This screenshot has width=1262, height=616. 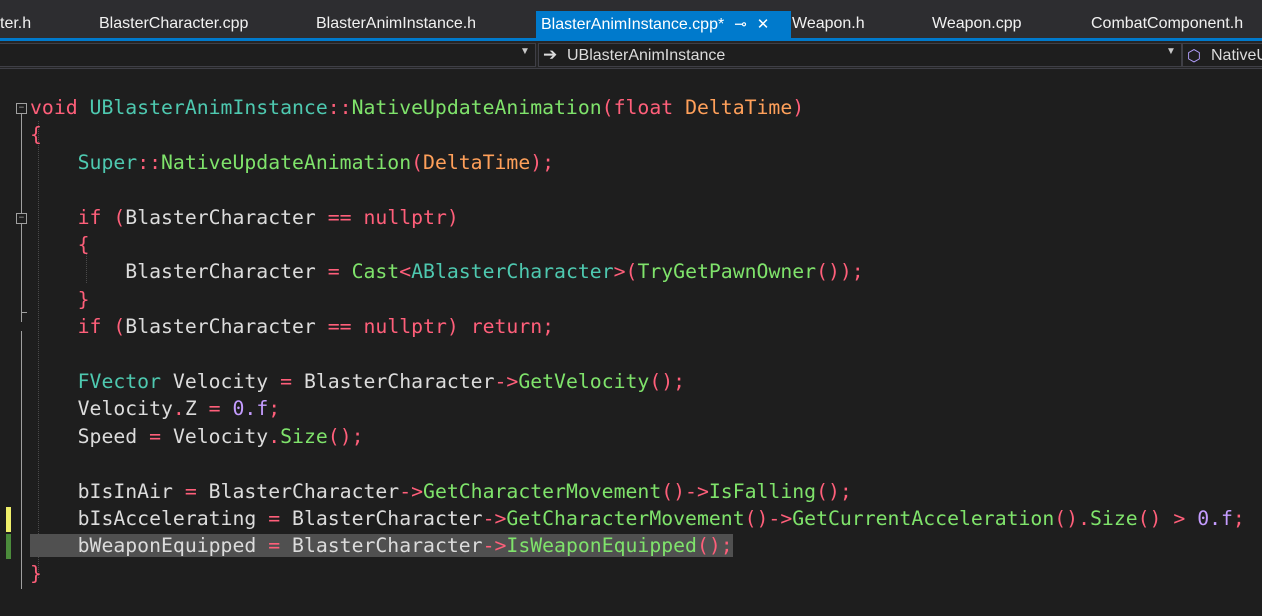 I want to click on member-dropdown: ⬡ NativeU, so click(x=1222, y=55).